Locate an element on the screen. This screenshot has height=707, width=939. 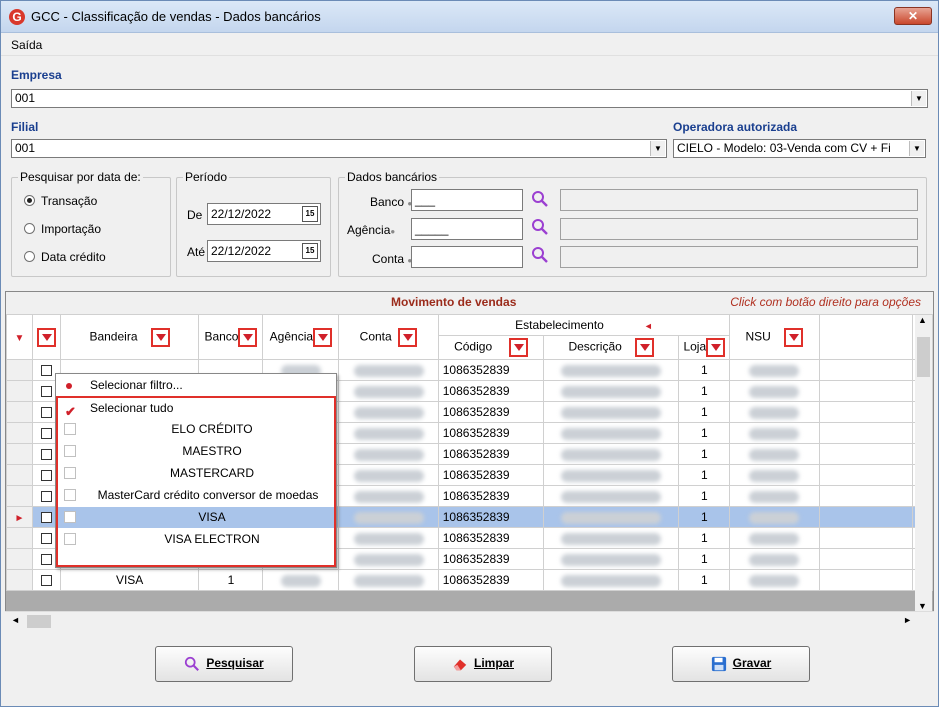
date-ate-input: 22/12/2022 15 is located at coordinates (264, 251).